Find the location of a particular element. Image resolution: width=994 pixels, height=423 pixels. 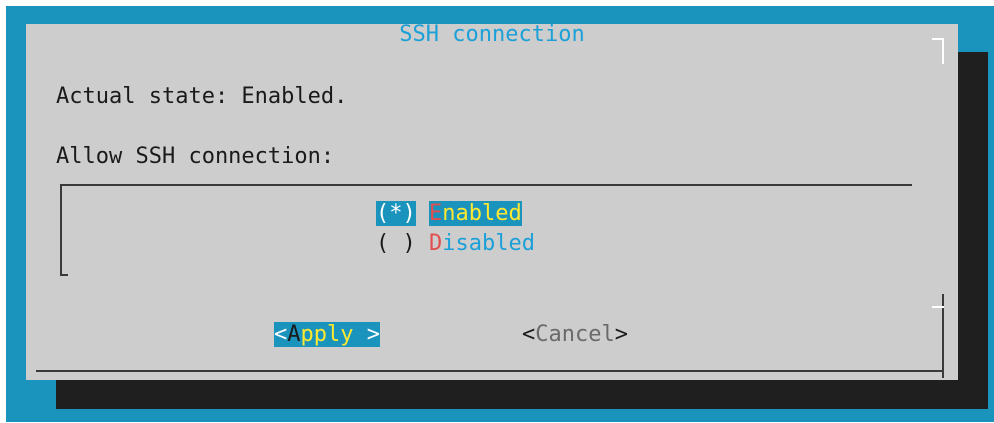

cancel-label: Cancel is located at coordinates (575, 334).